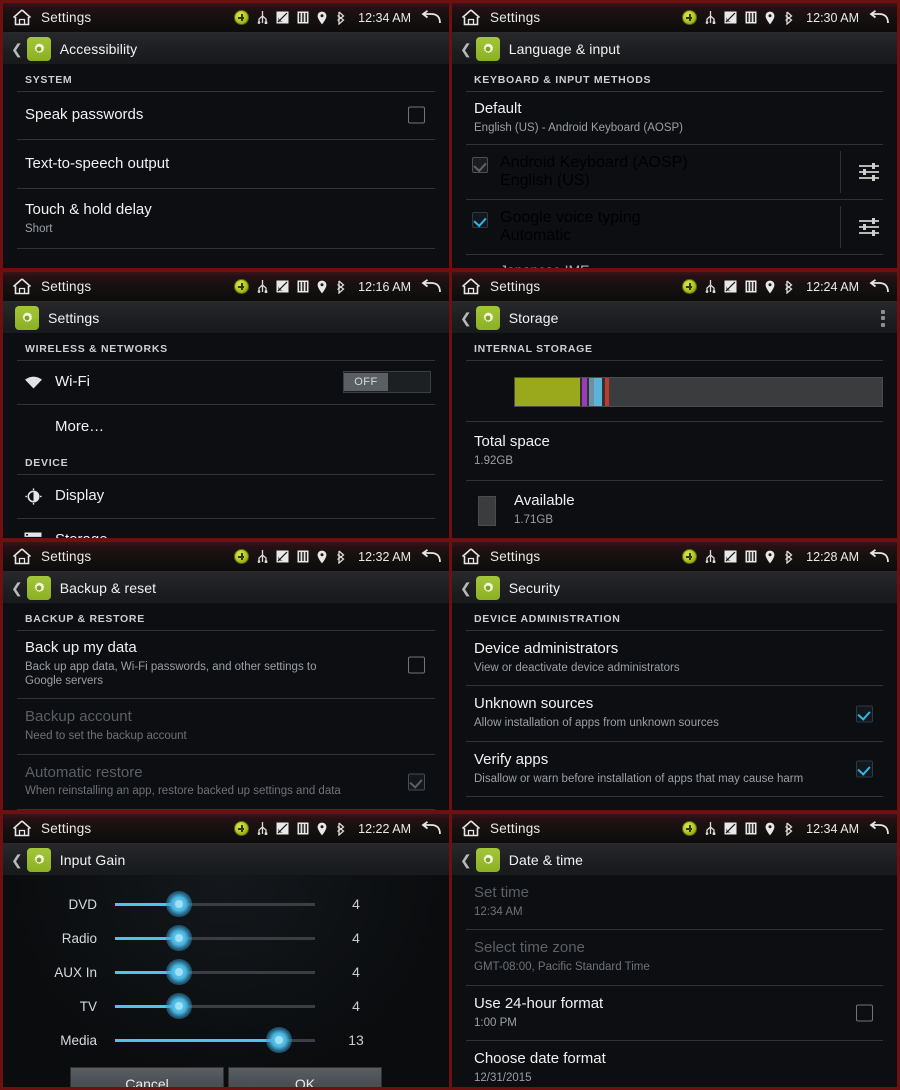  Describe the element at coordinates (562, 967) in the screenshot. I see `list-item-subtitle: GMT-08:00, Pacific Standard Time` at that location.